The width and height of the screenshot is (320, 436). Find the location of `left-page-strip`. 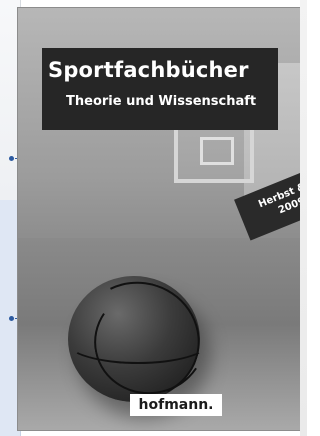

left-page-strip is located at coordinates (10, 218).